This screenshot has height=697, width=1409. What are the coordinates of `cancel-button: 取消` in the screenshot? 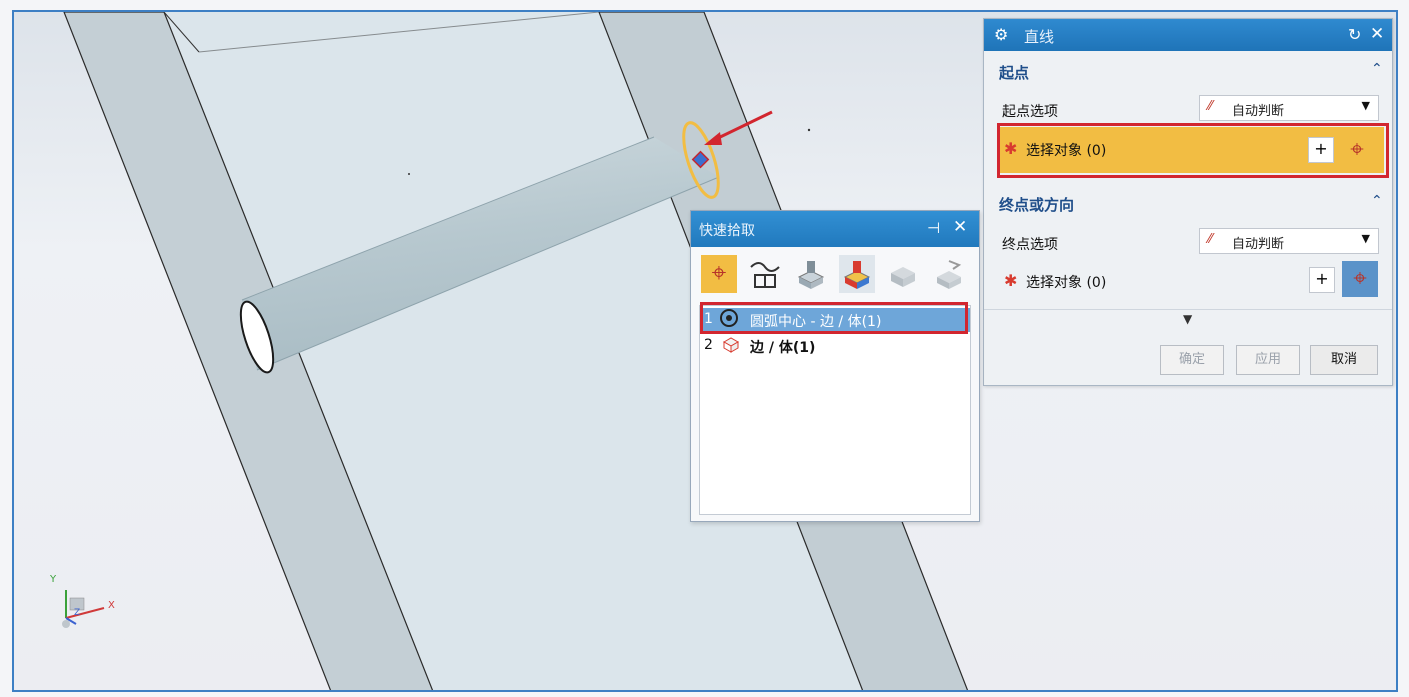 It's located at (1344, 360).